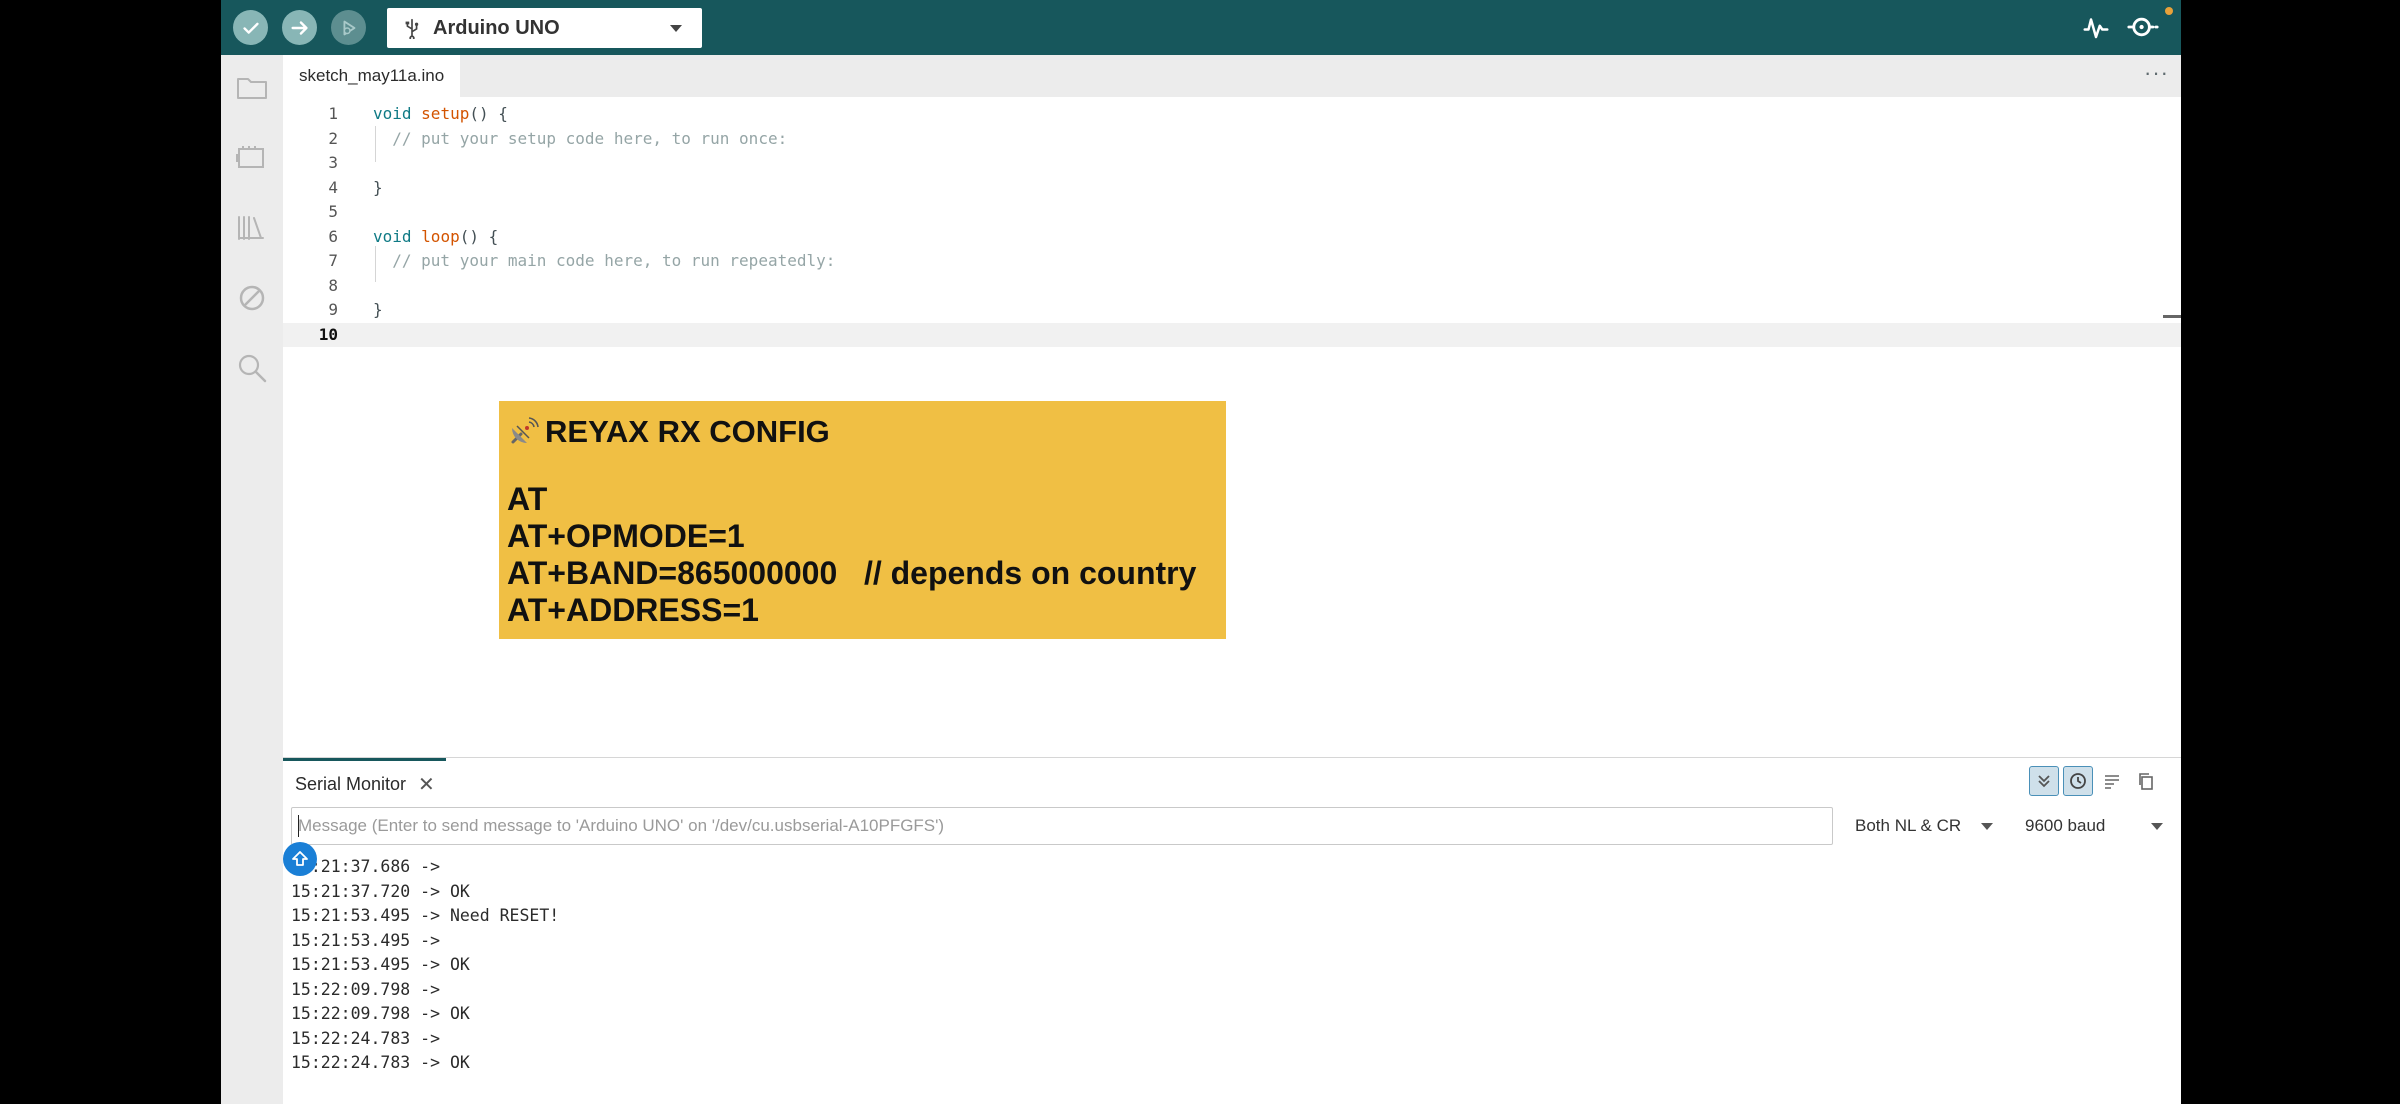 The image size is (2400, 1104). What do you see at coordinates (366, 1038) in the screenshot?
I see `serial-log-line: 15:22:24.783 ->` at bounding box center [366, 1038].